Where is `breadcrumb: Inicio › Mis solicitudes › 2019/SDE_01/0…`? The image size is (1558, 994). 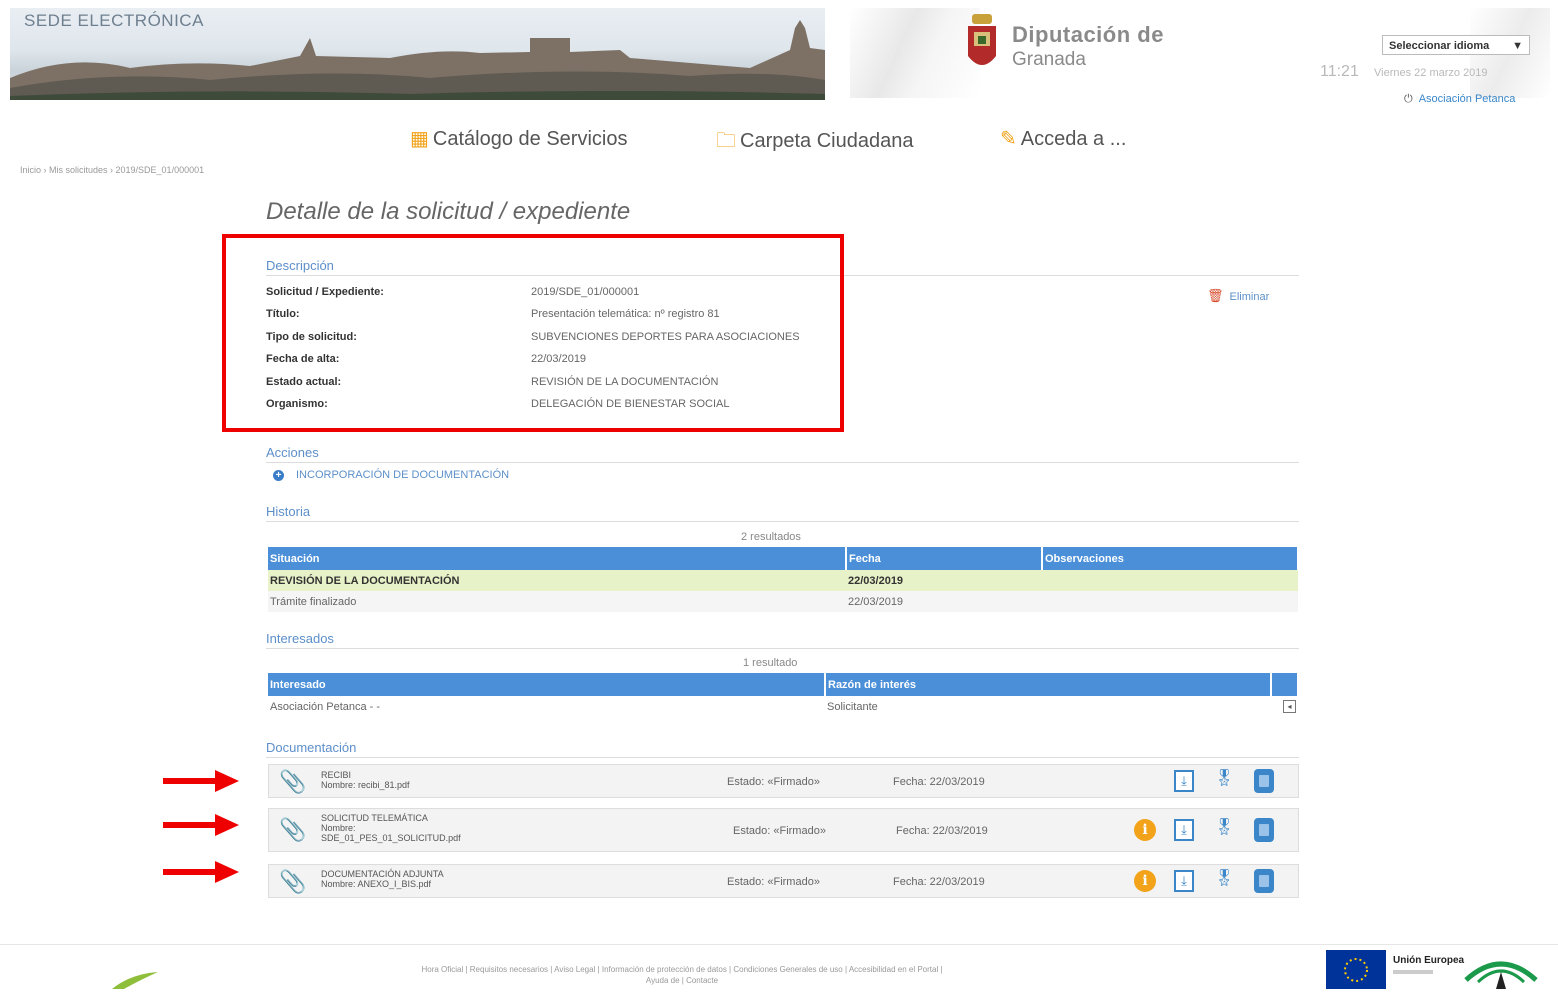 breadcrumb: Inicio › Mis solicitudes › 2019/SDE_01/0… is located at coordinates (112, 170).